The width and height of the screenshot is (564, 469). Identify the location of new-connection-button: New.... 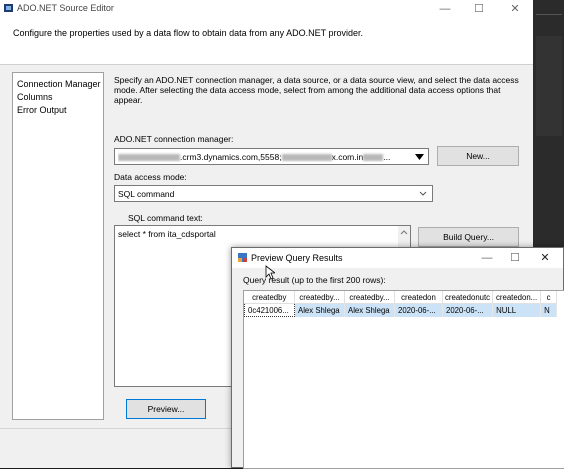
(478, 156).